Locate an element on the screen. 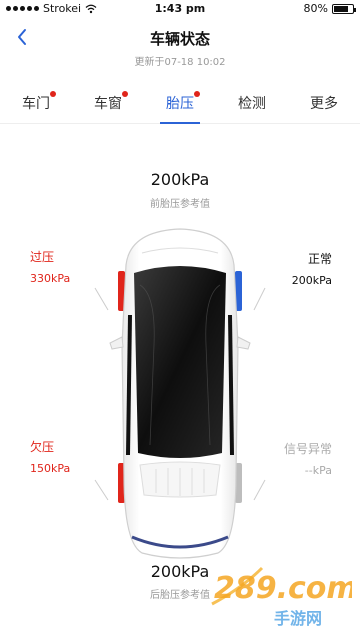 The height and width of the screenshot is (639, 360). watermark-sub: 手游网 is located at coordinates (298, 618).